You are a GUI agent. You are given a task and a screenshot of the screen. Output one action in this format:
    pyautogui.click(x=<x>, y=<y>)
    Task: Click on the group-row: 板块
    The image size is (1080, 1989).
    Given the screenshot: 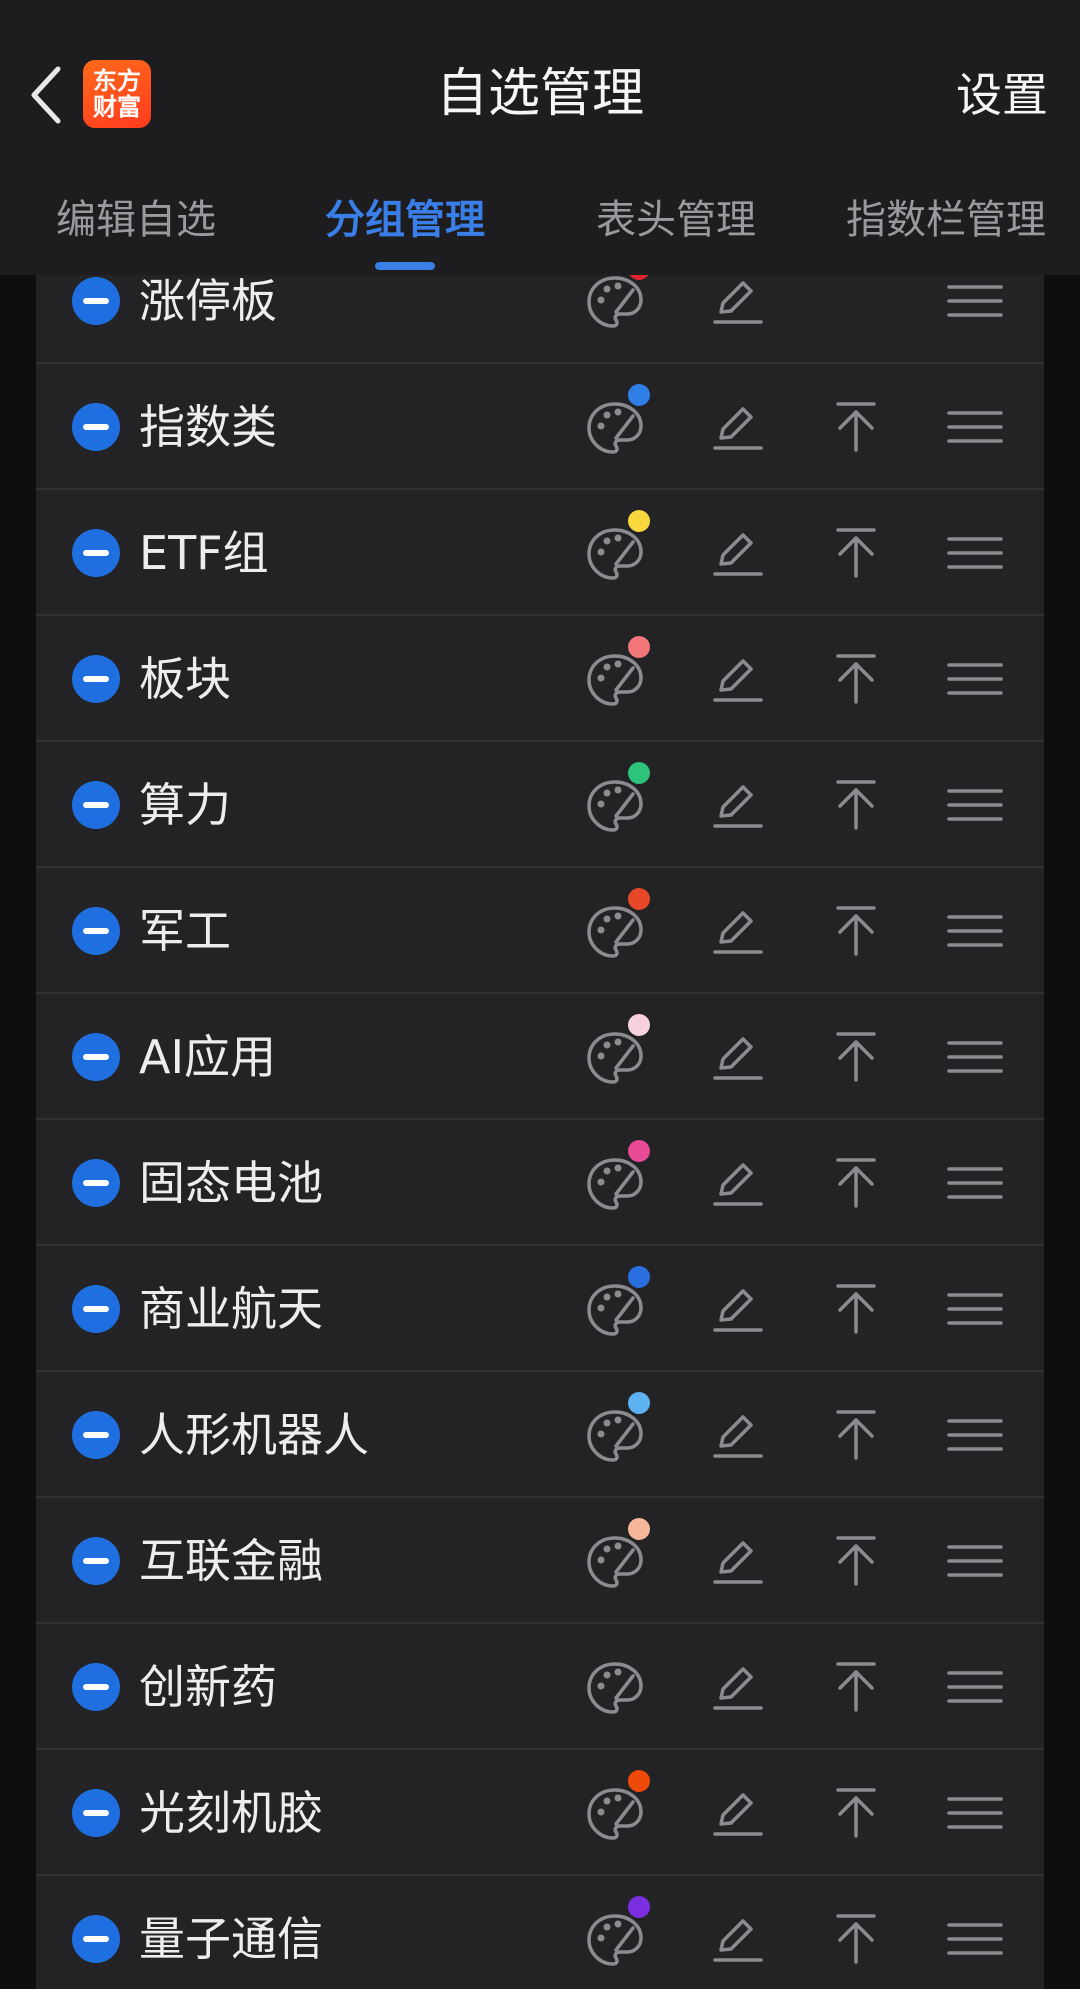 What is the action you would take?
    pyautogui.click(x=540, y=679)
    